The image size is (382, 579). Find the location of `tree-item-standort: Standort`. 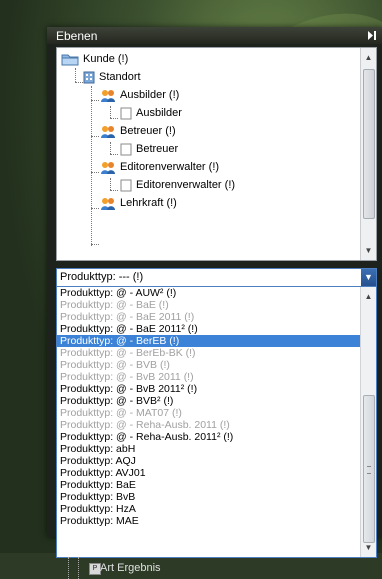

tree-item-standort: Standort is located at coordinates (112, 77).